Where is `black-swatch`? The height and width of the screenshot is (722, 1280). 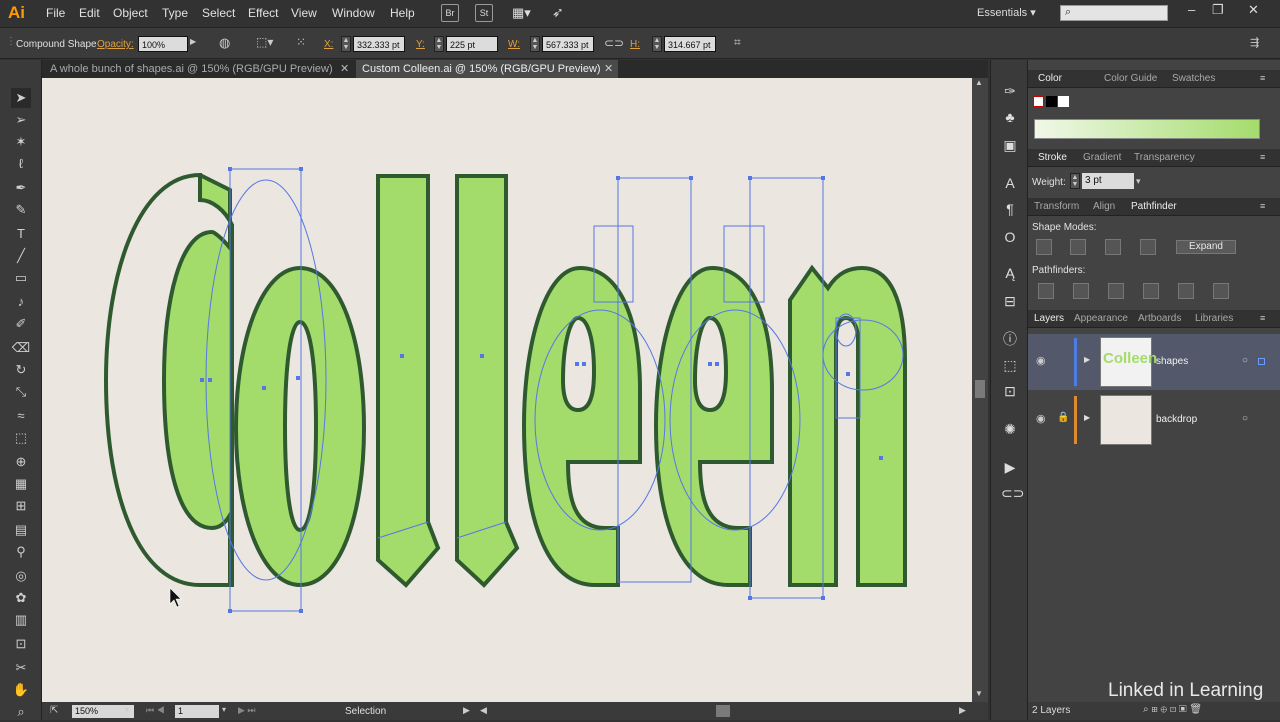 black-swatch is located at coordinates (1051, 101).